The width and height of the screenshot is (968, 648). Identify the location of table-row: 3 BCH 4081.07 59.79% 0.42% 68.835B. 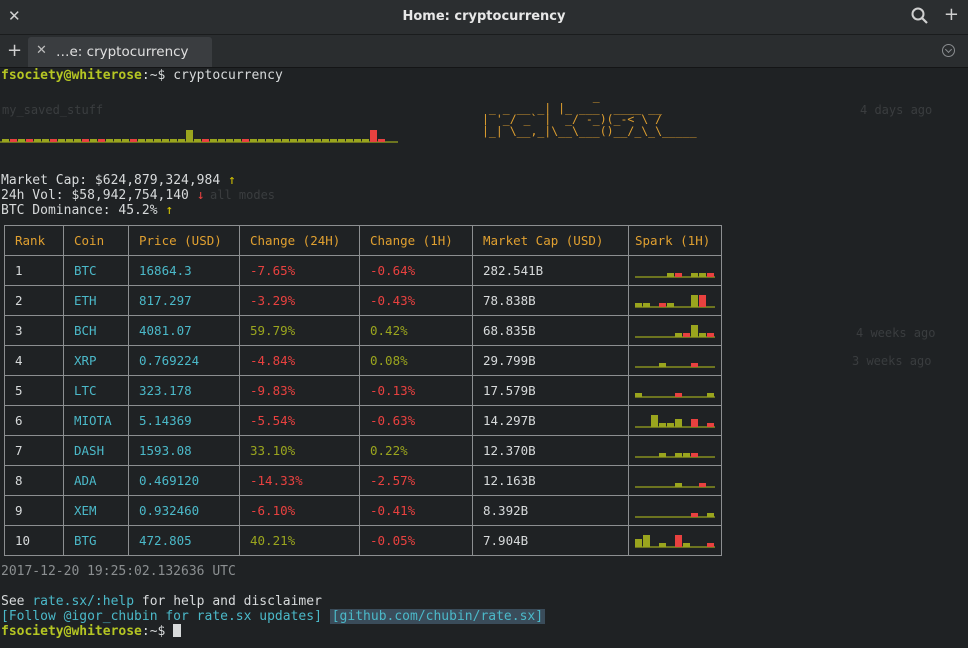
(363, 330).